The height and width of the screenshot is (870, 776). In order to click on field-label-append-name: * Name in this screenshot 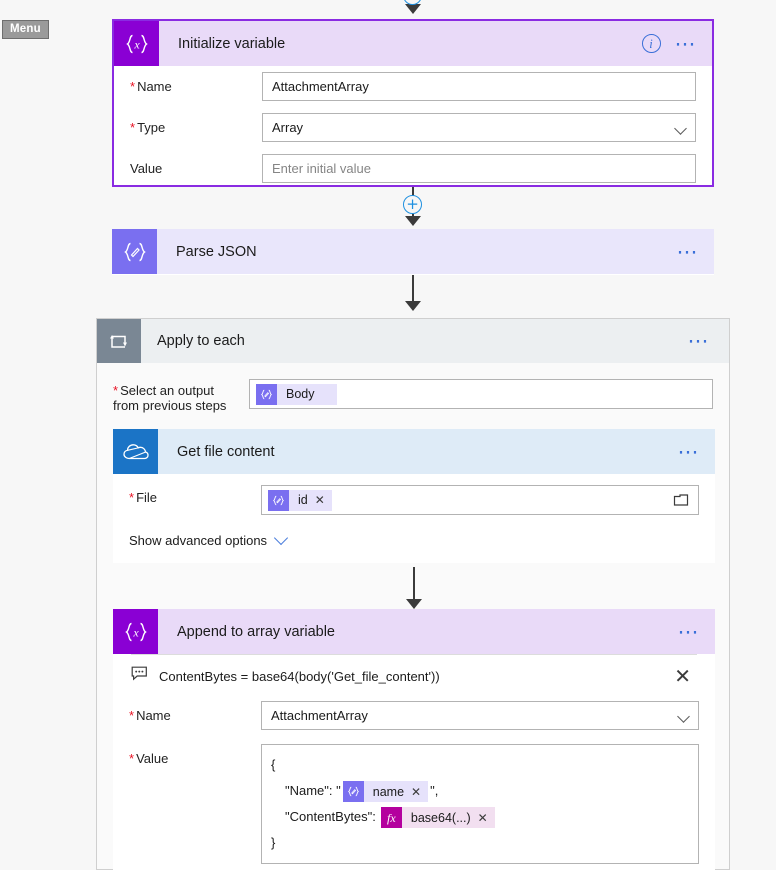, I will do `click(150, 715)`.